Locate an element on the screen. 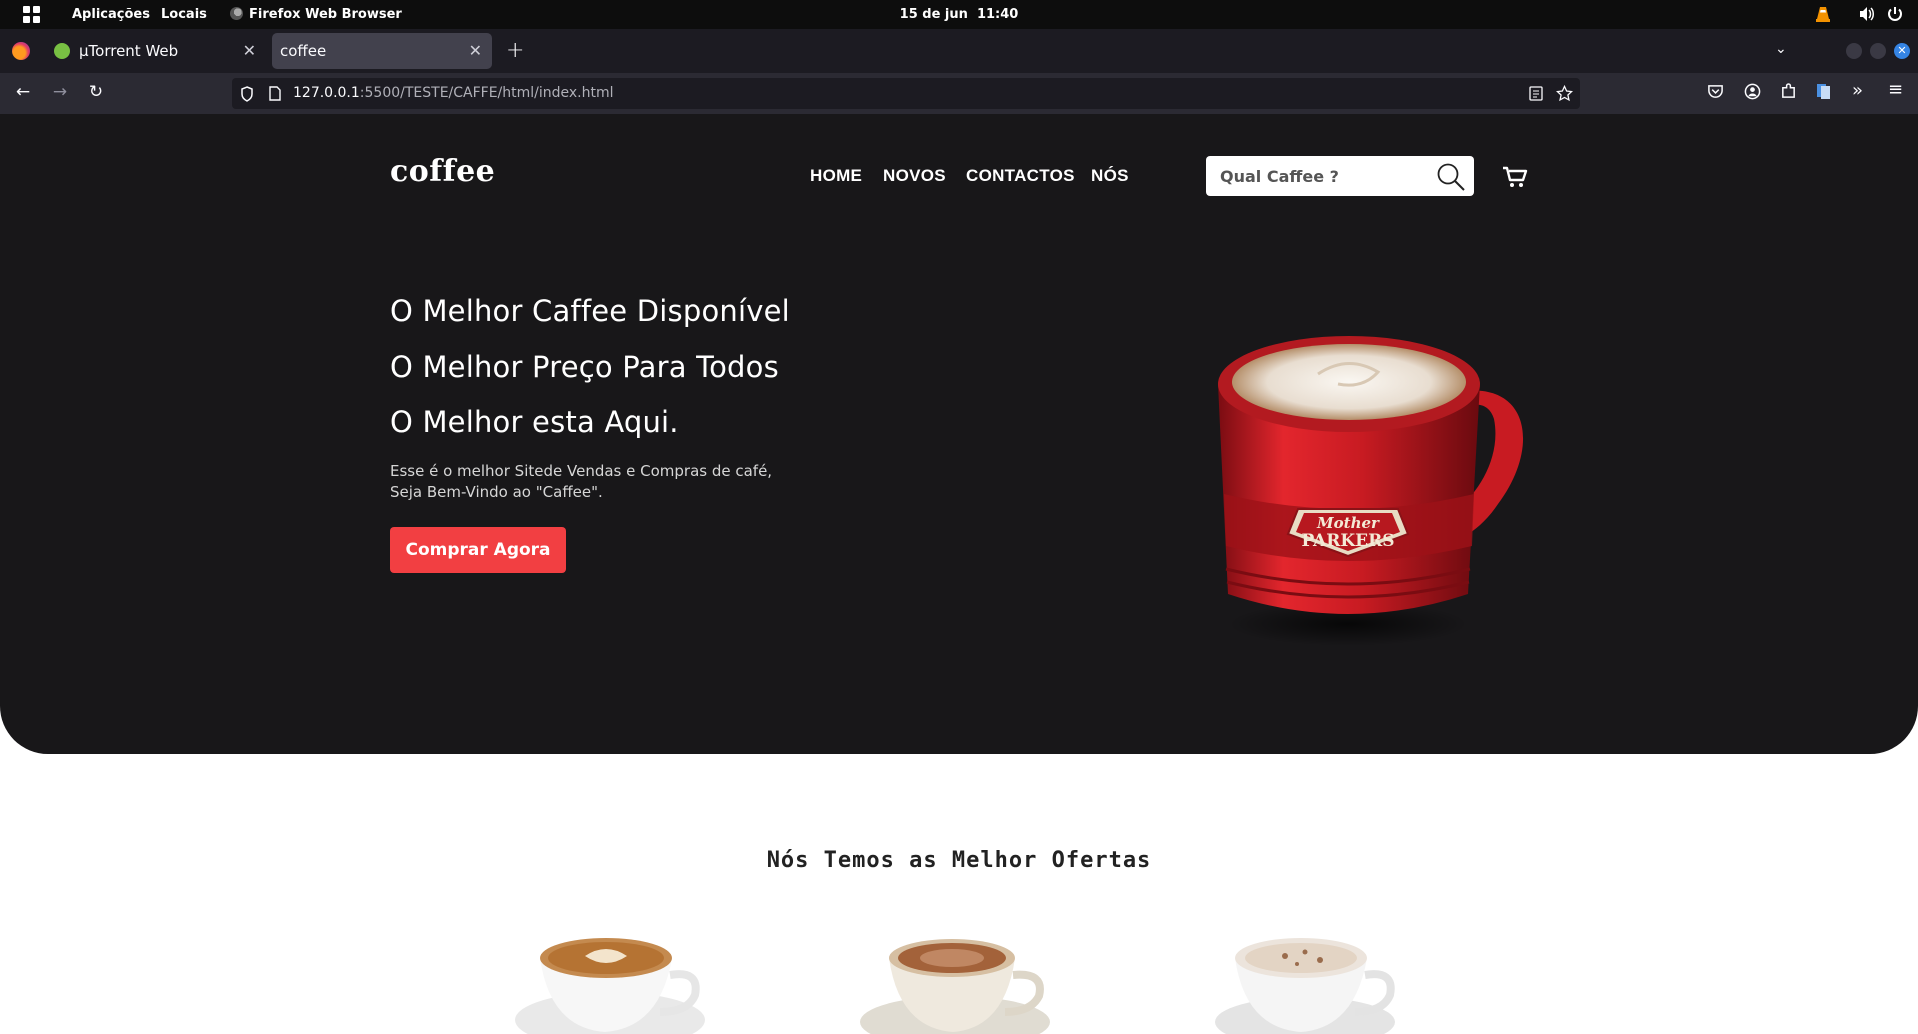 Image resolution: width=1918 pixels, height=1034 pixels. hero-headline-1: O Melhor Caffee Disponível is located at coordinates (590, 311).